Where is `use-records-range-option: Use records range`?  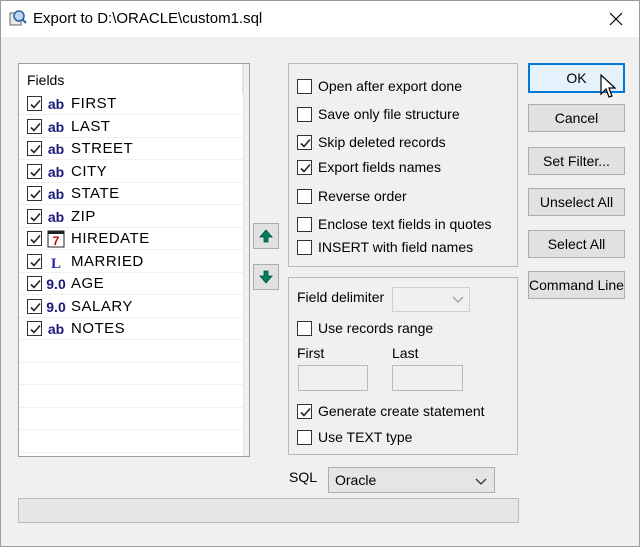 use-records-range-option: Use records range is located at coordinates (365, 328).